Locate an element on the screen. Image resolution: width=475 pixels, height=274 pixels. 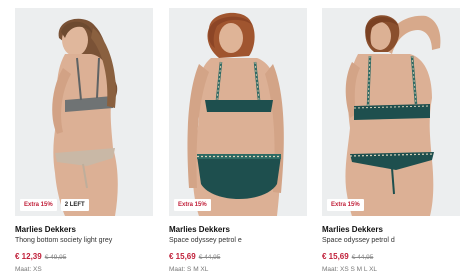
original-price: € 49,95 is located at coordinates (55, 257).